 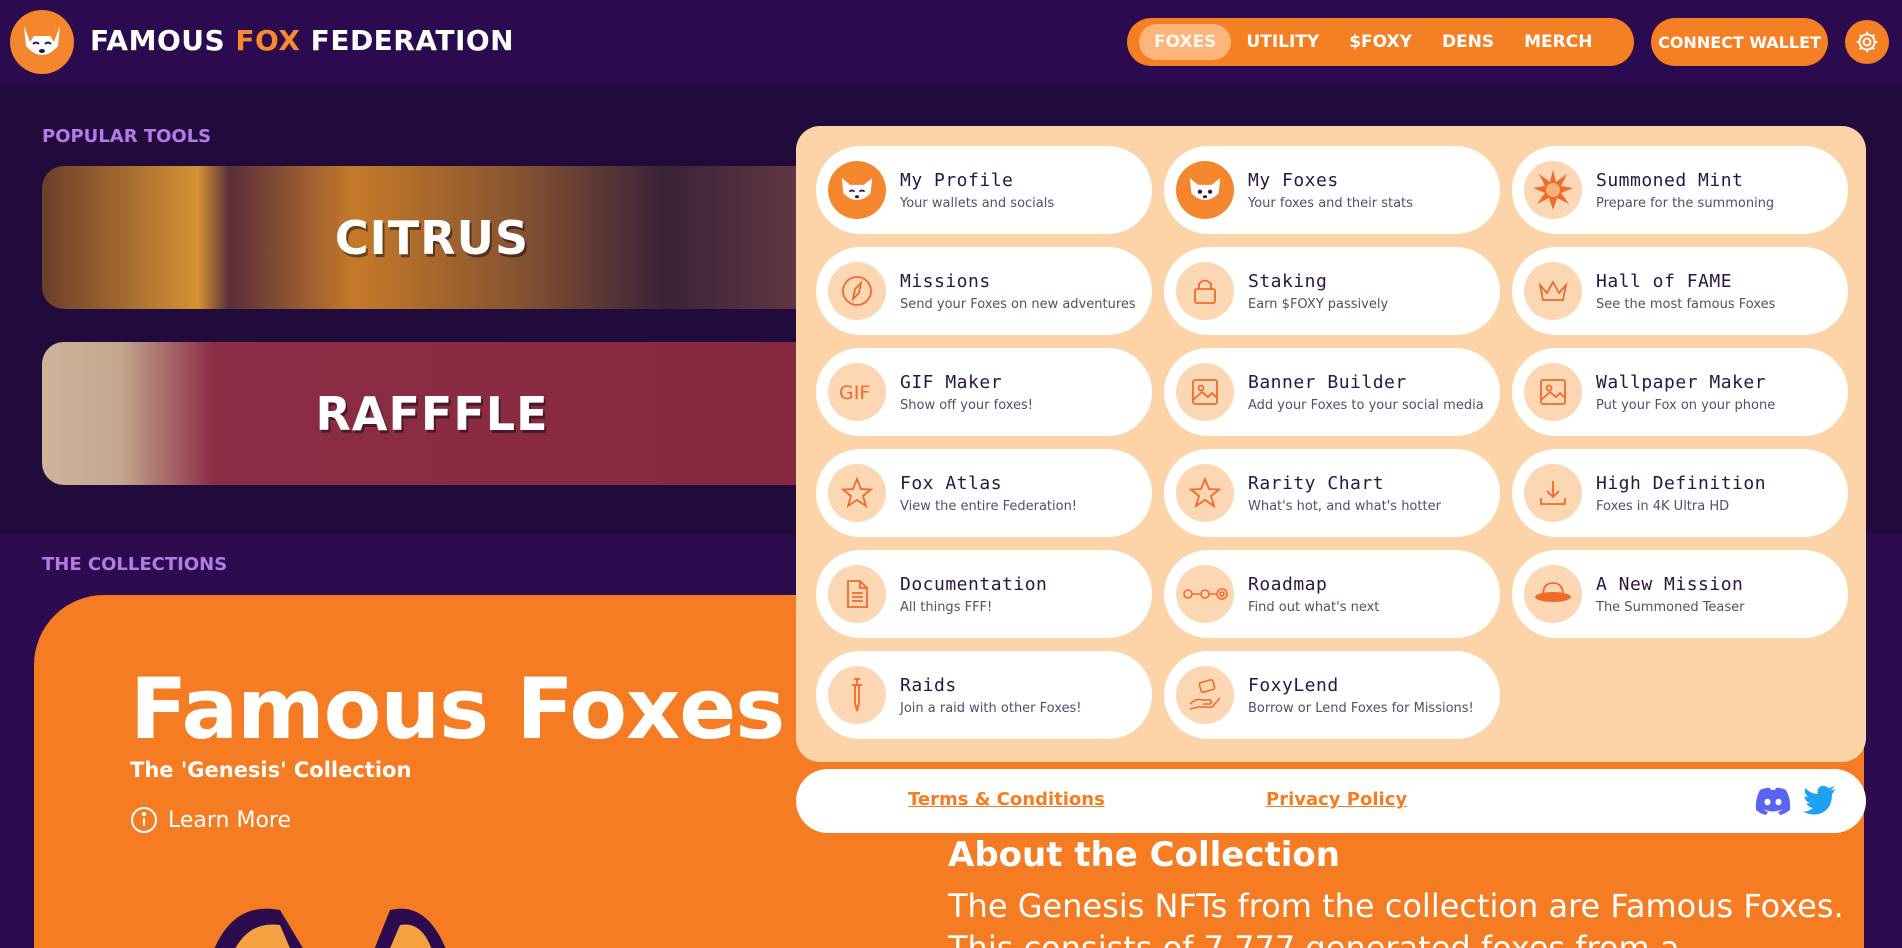 What do you see at coordinates (857, 695) in the screenshot?
I see `dagger-icon` at bounding box center [857, 695].